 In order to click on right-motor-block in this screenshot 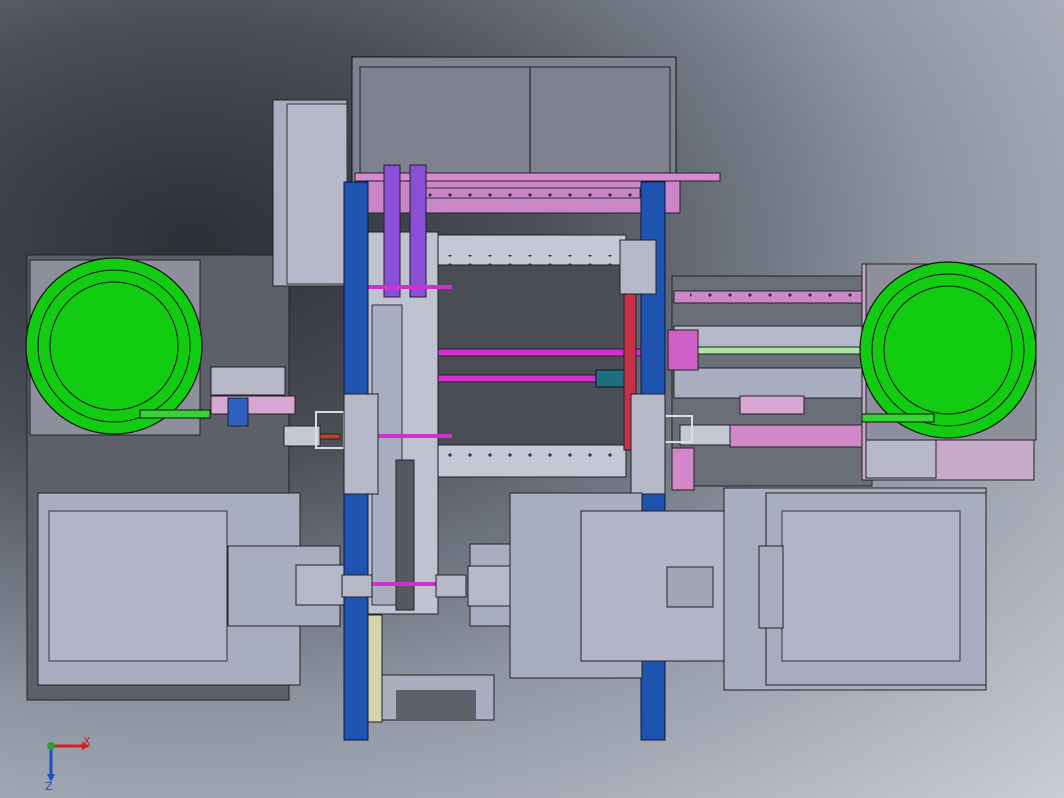, I will do `click(771, 587)`.